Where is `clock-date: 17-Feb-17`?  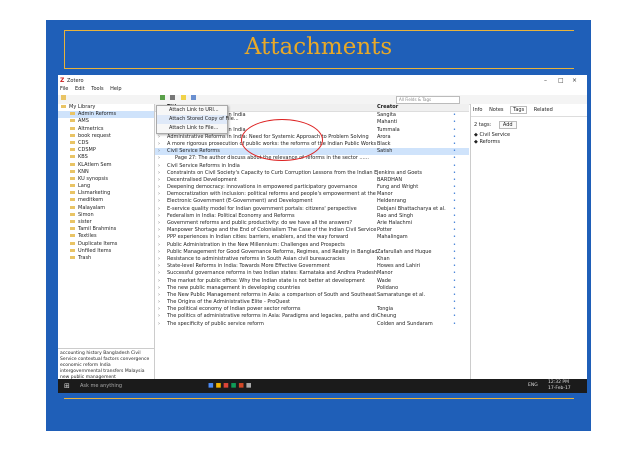 clock-date: 17-Feb-17 is located at coordinates (559, 388).